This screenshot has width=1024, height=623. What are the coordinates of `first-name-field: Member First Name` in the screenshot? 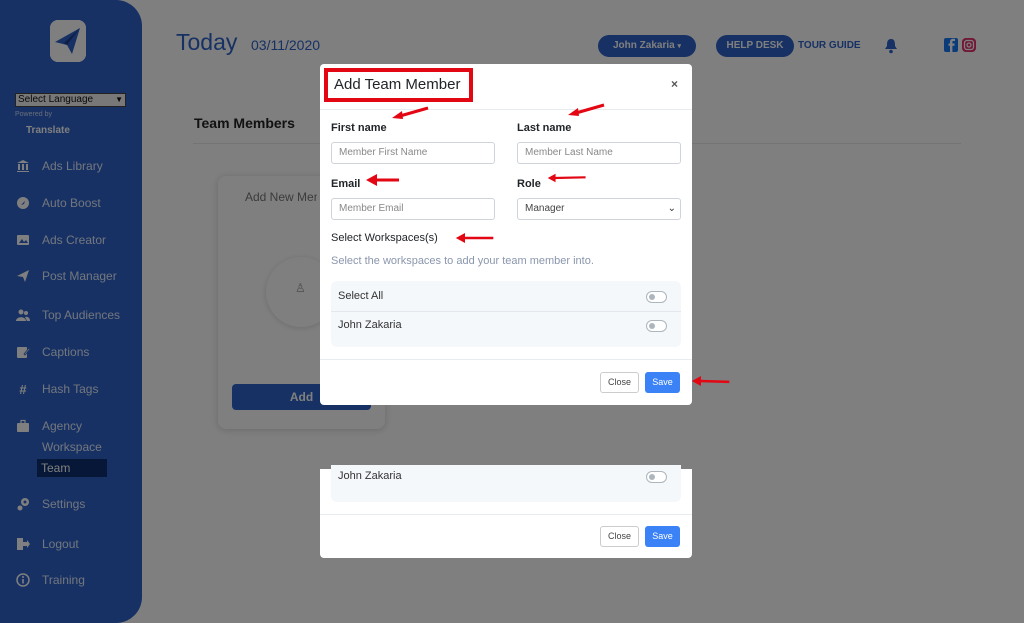 It's located at (413, 153).